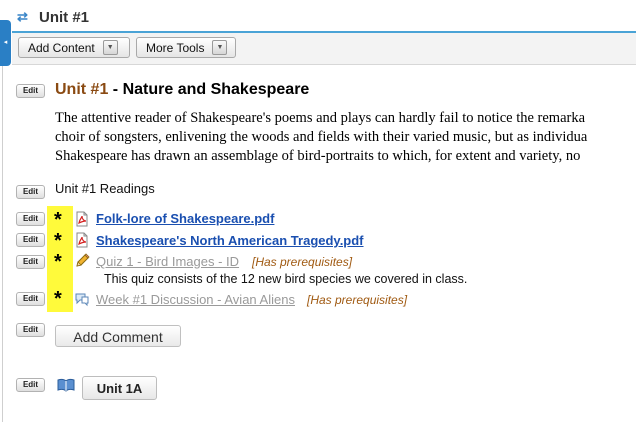  I want to click on item-link: Quiz 1 - Bird Images - ID, so click(167, 261).